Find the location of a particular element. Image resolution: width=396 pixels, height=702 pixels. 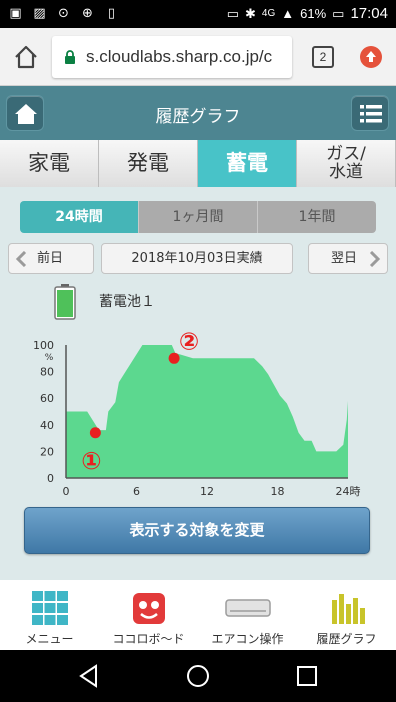

bar-chart-icon is located at coordinates (348, 609).